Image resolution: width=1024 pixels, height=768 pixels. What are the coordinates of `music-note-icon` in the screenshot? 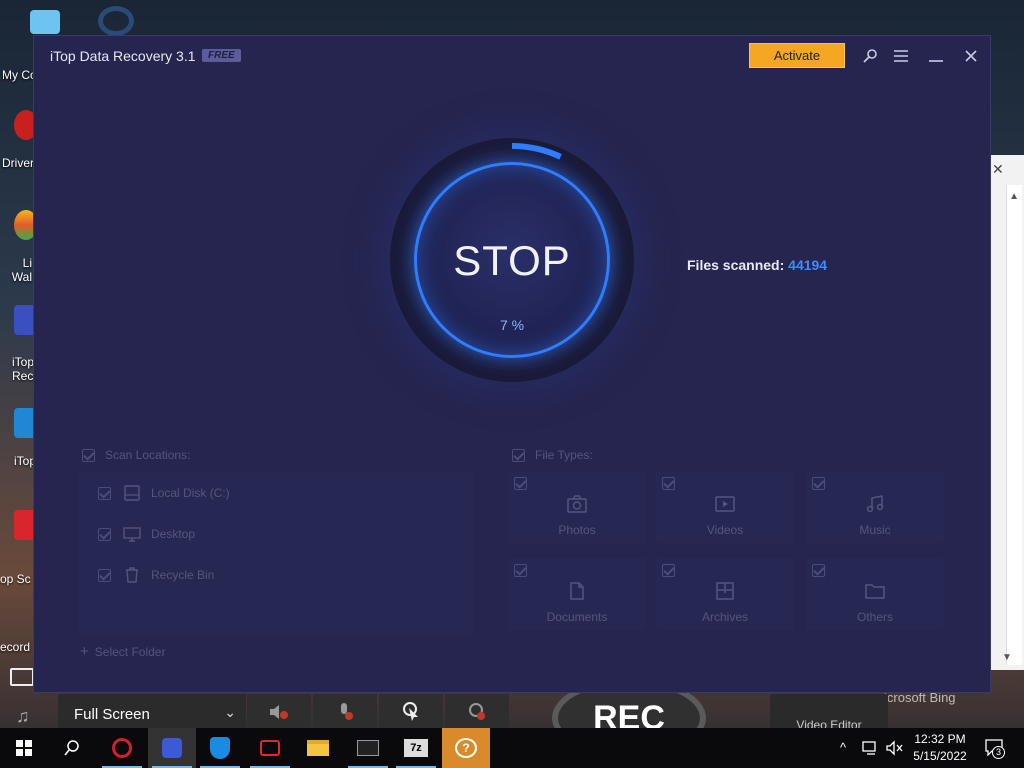 It's located at (875, 504).